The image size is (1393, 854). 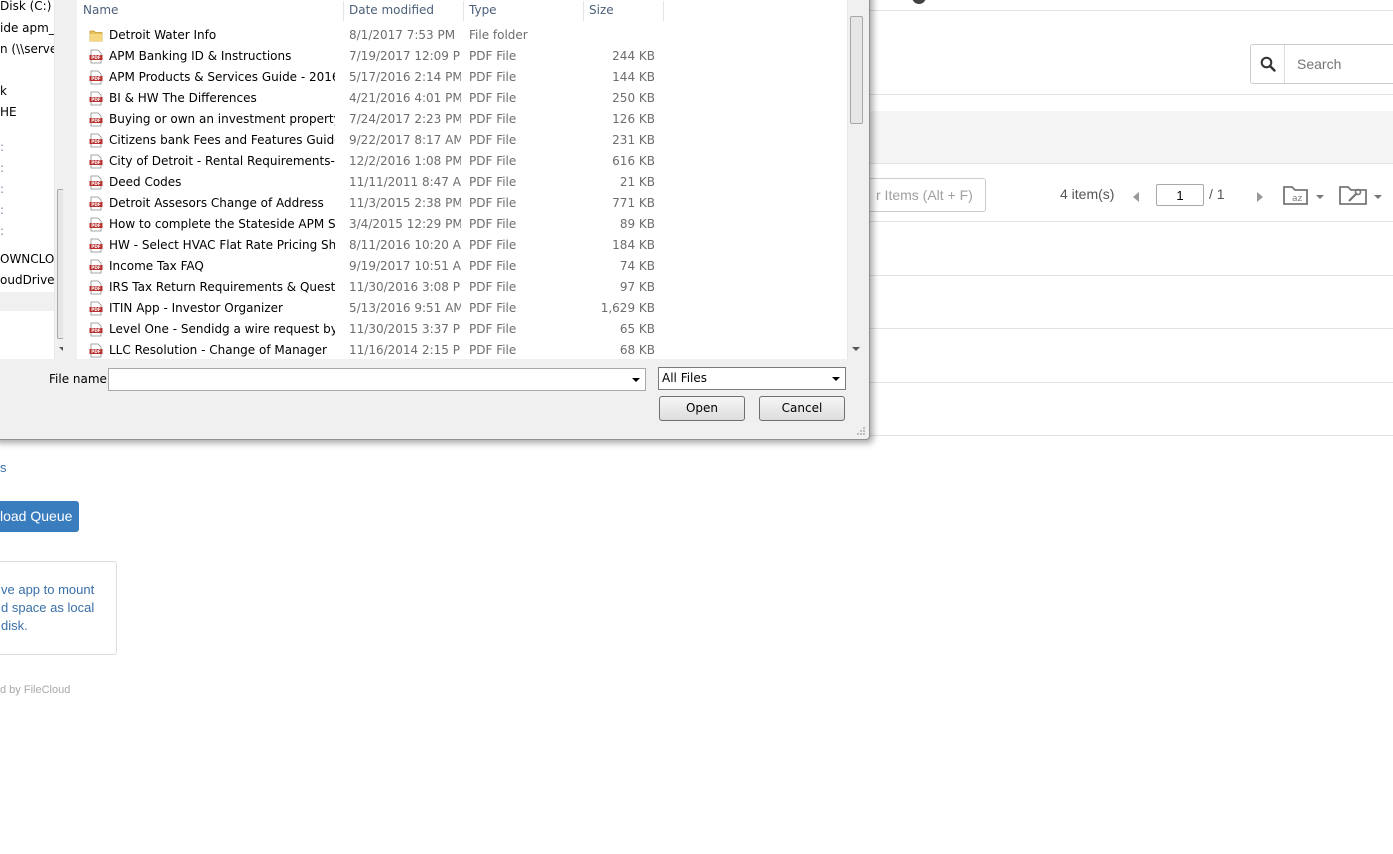 What do you see at coordinates (405, 350) in the screenshot?
I see `file-date-modified: 11/16/2014 2:15 PM` at bounding box center [405, 350].